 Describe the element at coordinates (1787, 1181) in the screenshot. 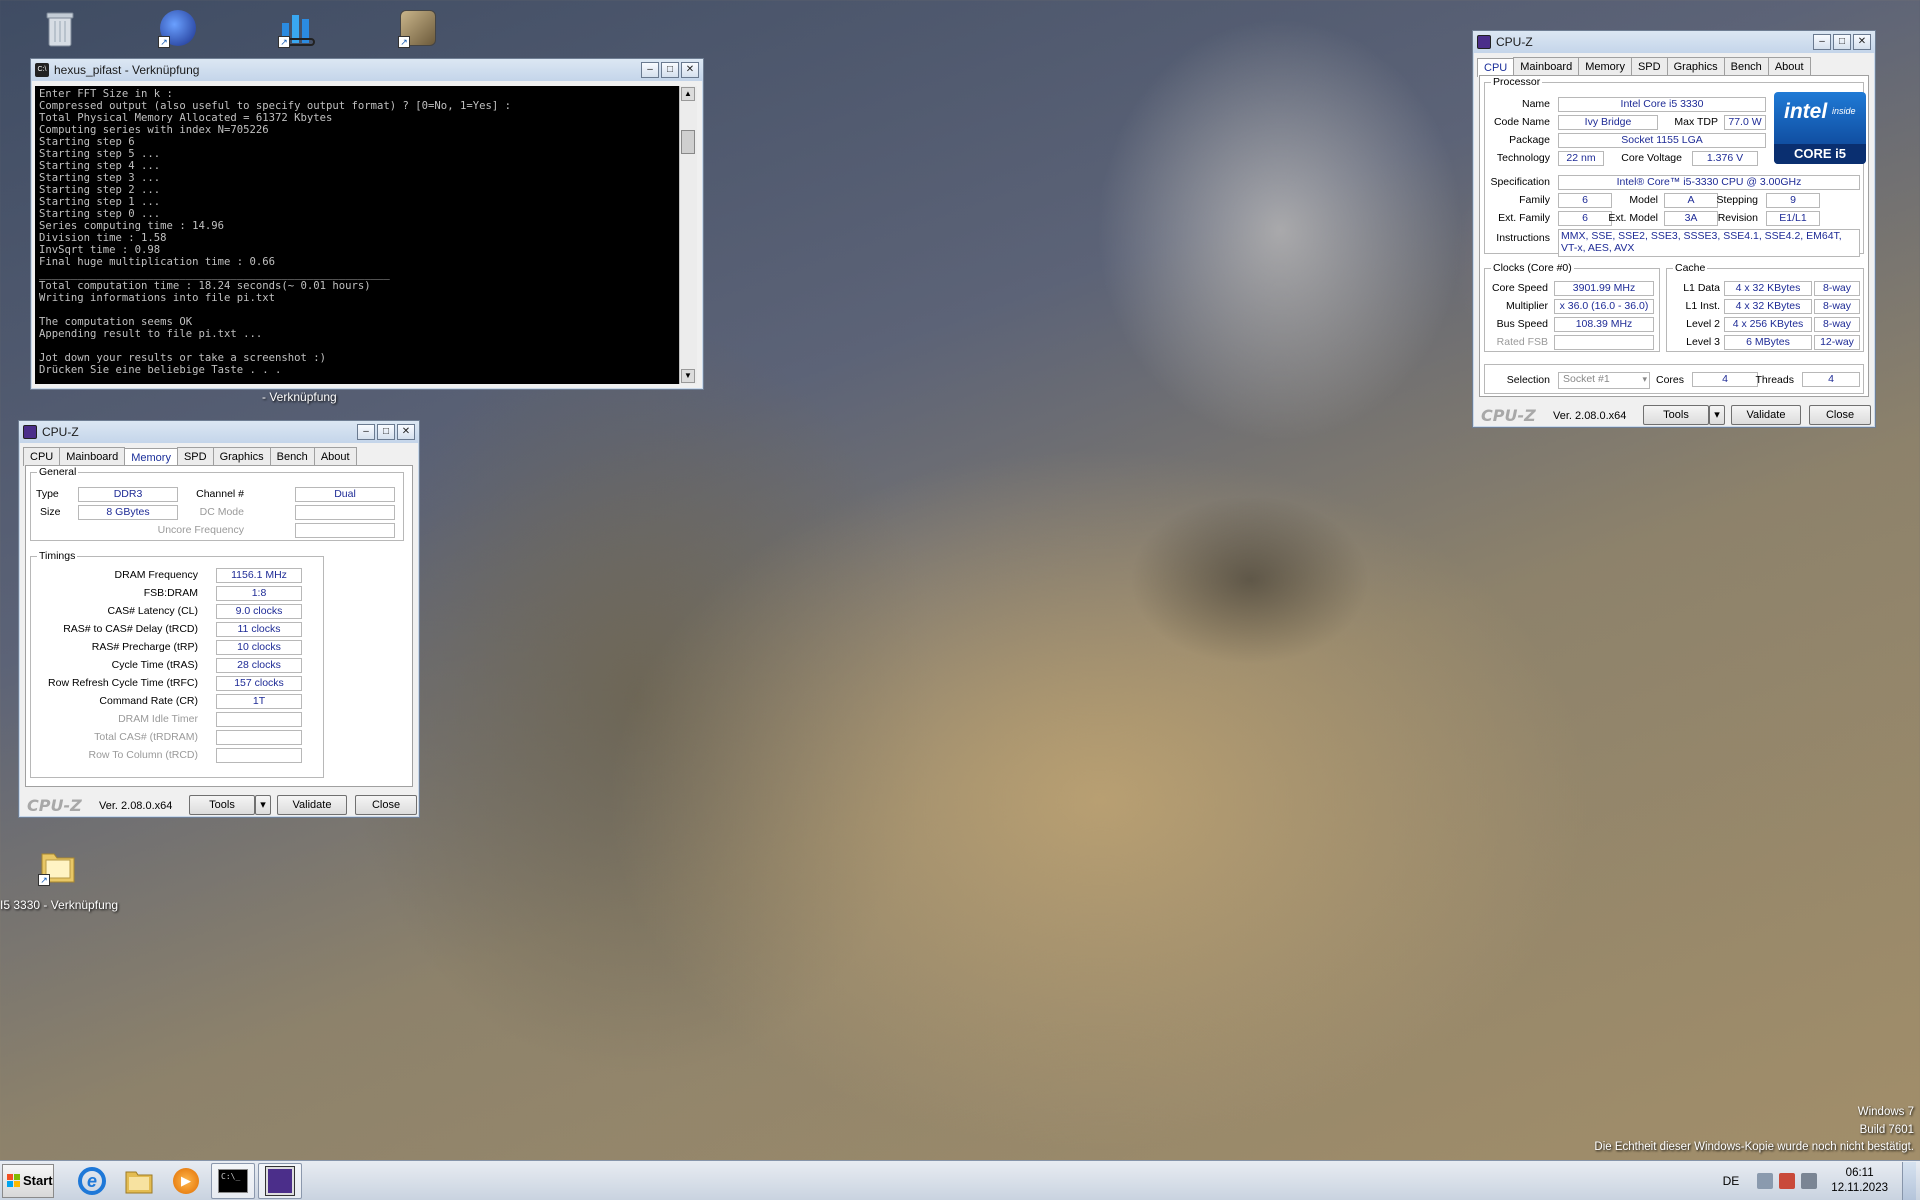

I see `action-center-icon` at that location.